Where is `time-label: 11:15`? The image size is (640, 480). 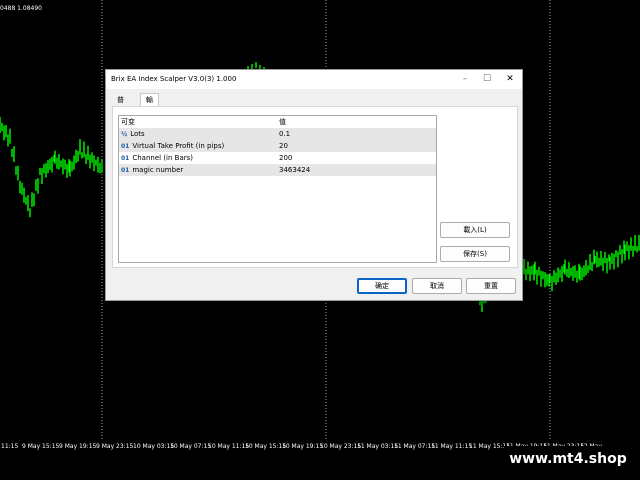 time-label: 11:15 is located at coordinates (10, 446).